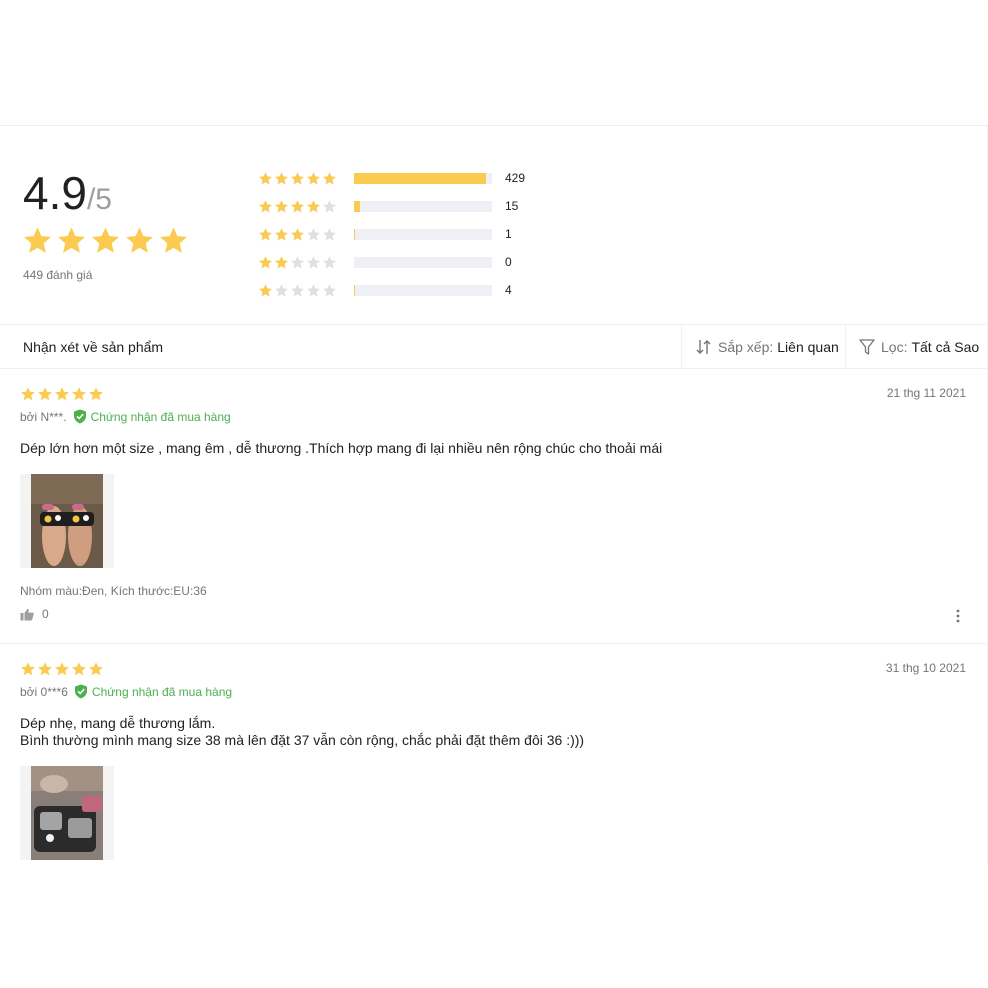 This screenshot has width=988, height=988. I want to click on sandals-photo, so click(67, 521).